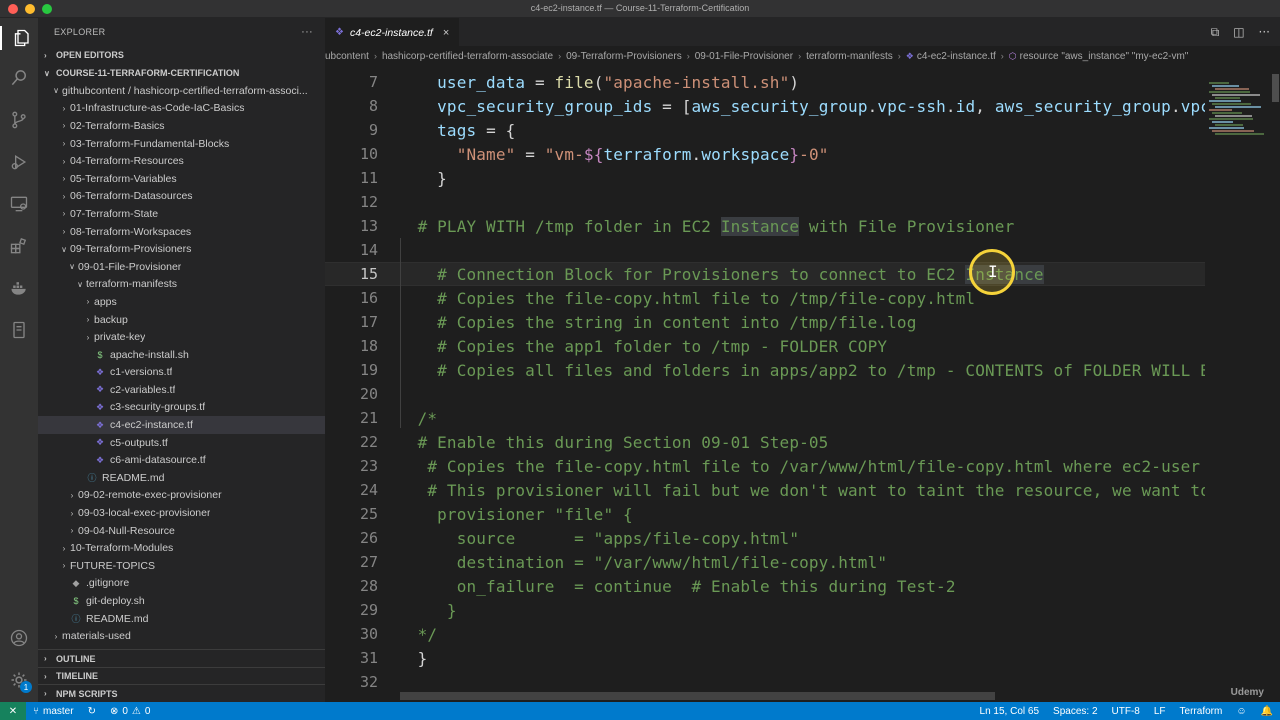 Image resolution: width=1280 pixels, height=720 pixels. What do you see at coordinates (351, 562) in the screenshot?
I see `line-number: 27` at bounding box center [351, 562].